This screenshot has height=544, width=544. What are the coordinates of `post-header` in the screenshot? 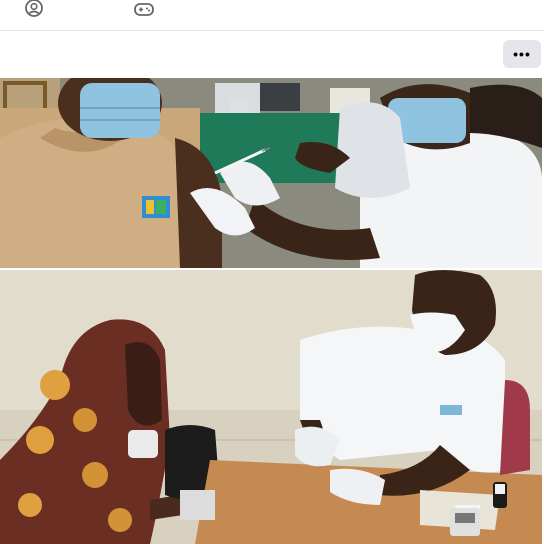 It's located at (272, 54).